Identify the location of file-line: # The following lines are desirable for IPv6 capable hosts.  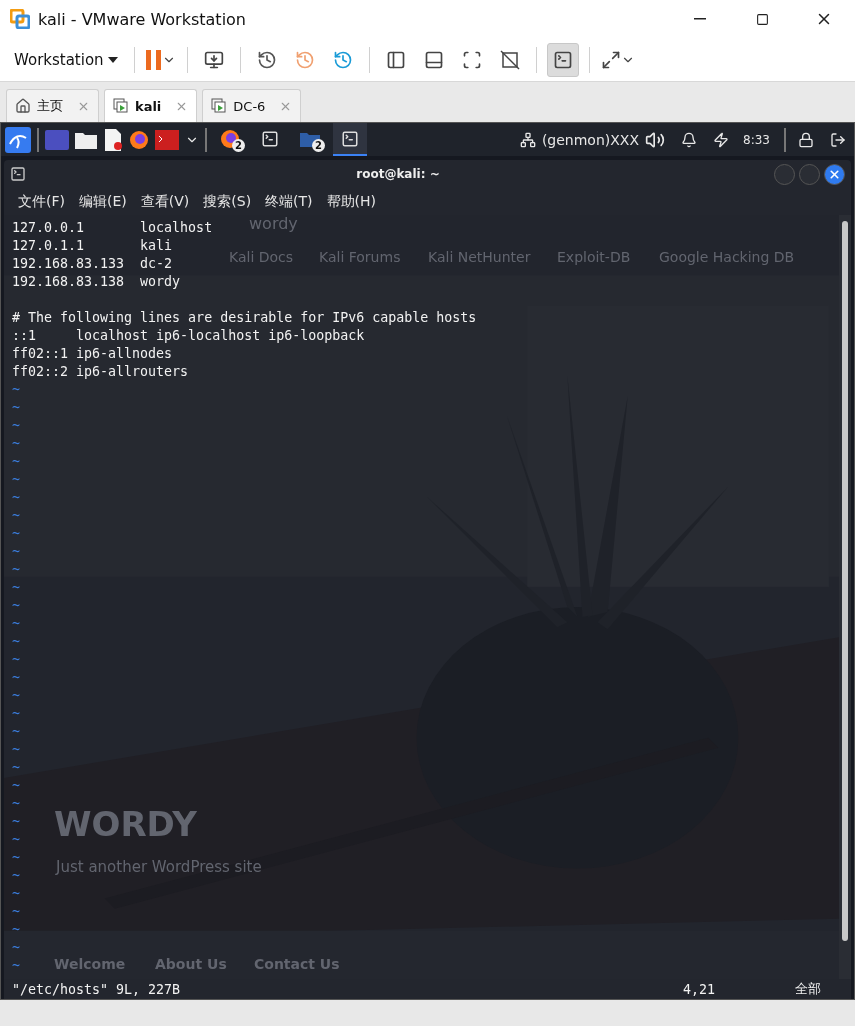
(244, 318).